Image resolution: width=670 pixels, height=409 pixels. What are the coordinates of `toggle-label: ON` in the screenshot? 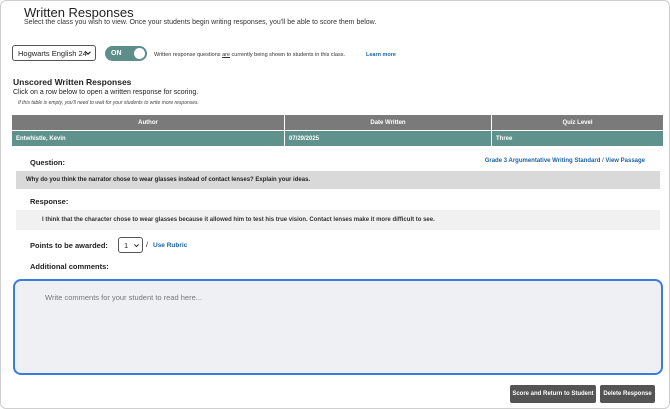 It's located at (116, 53).